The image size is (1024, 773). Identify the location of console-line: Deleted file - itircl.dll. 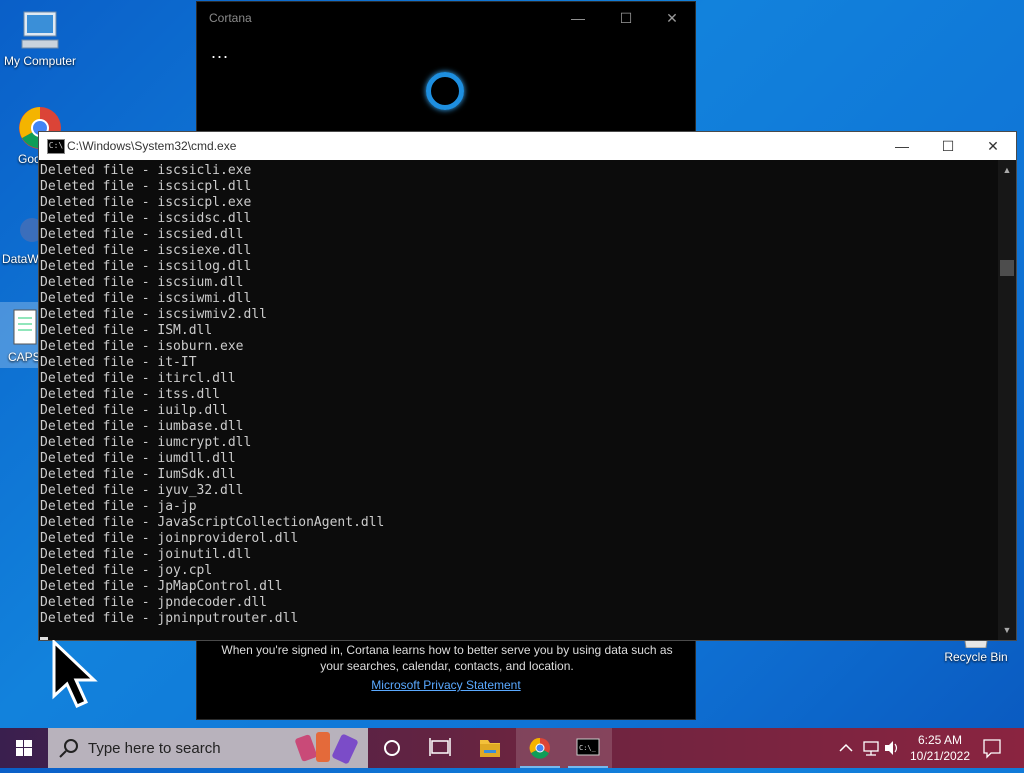
(138, 378).